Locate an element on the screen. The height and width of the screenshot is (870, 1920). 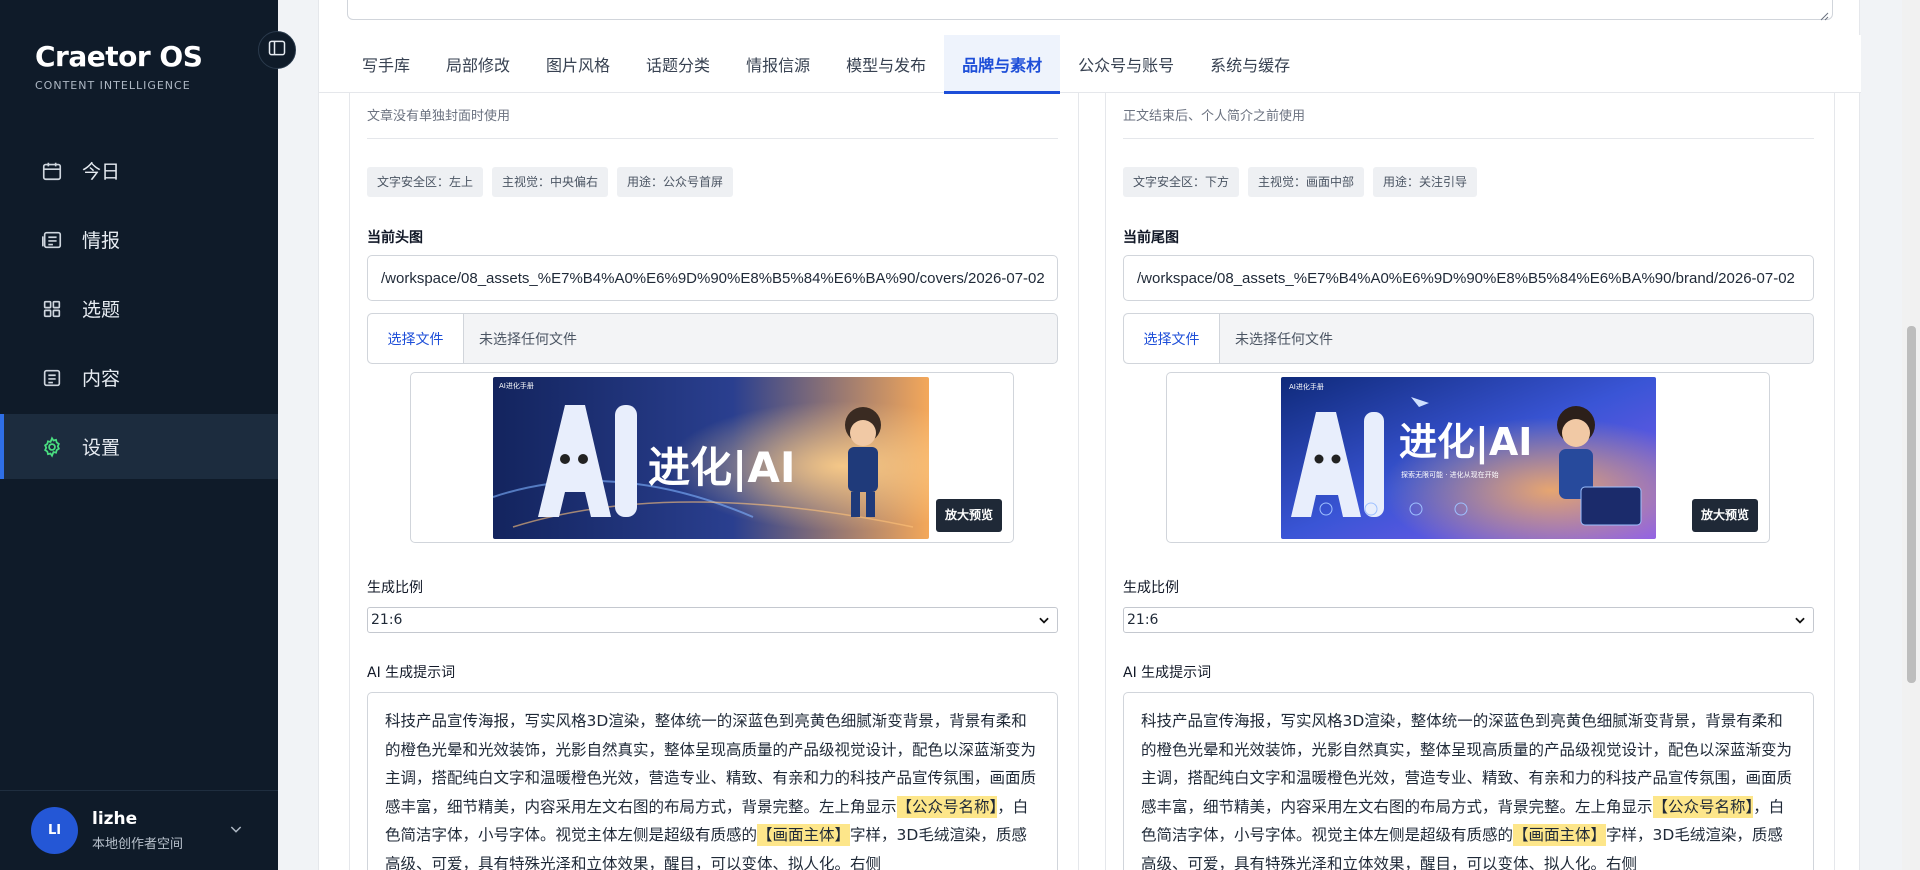
sidebar-item-label: 今日 is located at coordinates (101, 172).